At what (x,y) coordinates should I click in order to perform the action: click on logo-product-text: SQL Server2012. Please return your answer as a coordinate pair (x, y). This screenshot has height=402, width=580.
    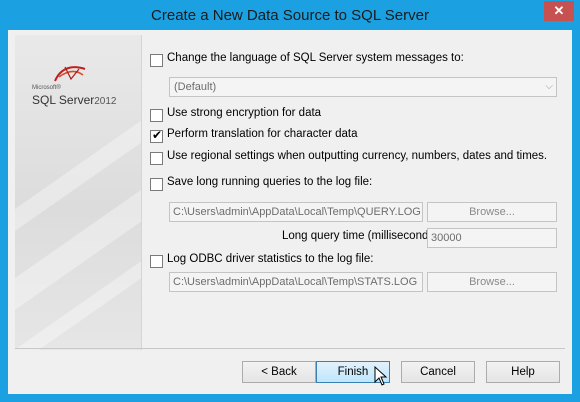
    Looking at the image, I should click on (74, 100).